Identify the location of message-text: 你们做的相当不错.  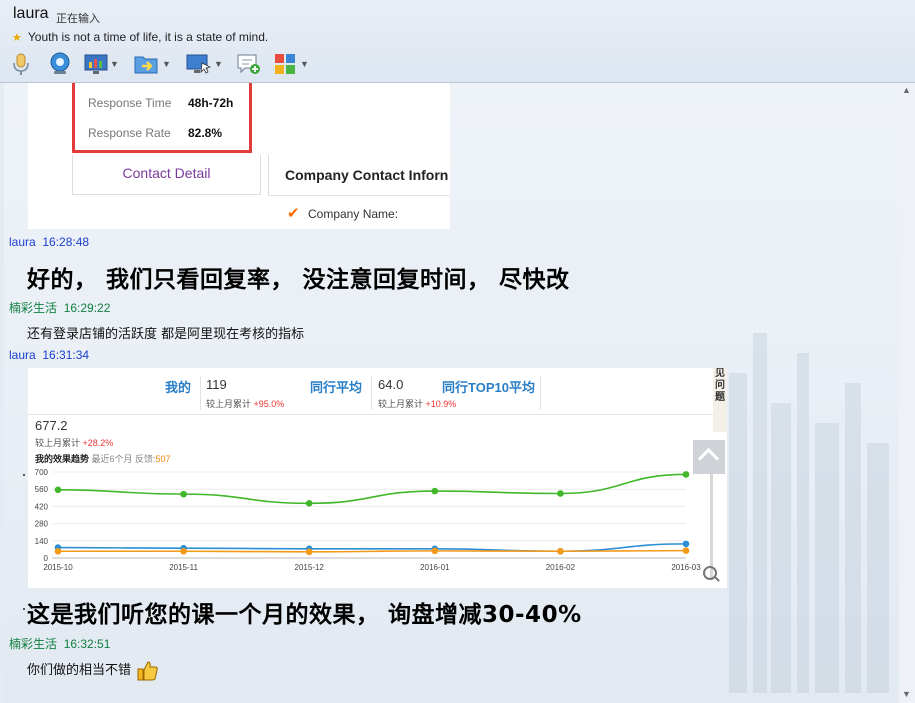
(79, 670).